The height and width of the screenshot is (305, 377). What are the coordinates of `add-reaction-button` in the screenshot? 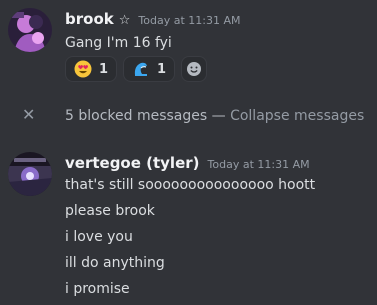 It's located at (194, 69).